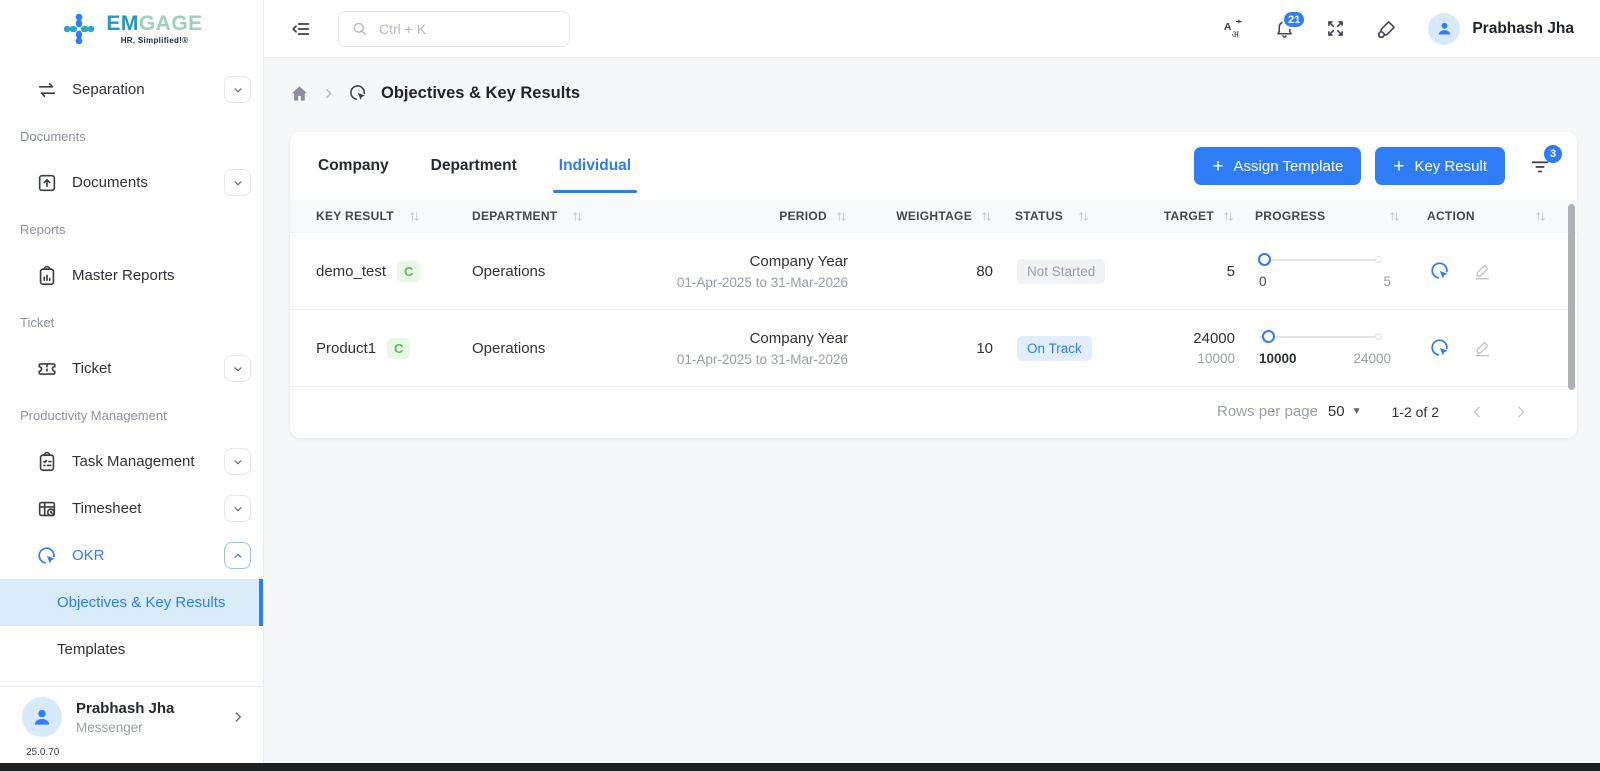 This screenshot has width=1600, height=771. I want to click on previous-page-icon, so click(1477, 412).